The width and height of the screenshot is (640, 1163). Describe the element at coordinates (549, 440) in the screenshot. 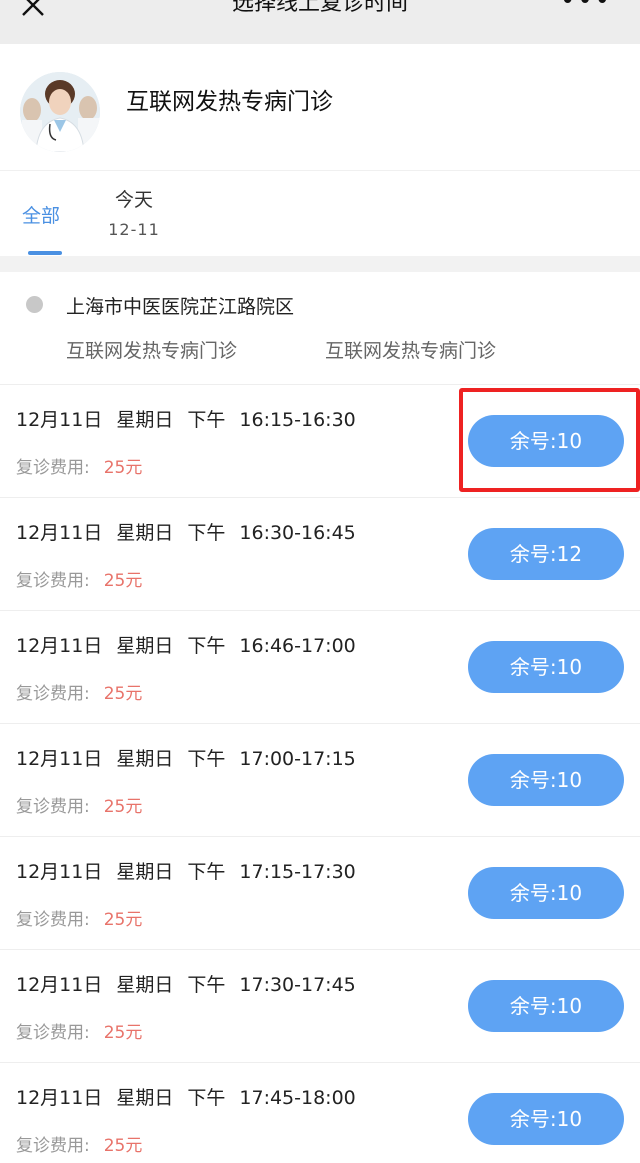

I see `highlight-box` at that location.